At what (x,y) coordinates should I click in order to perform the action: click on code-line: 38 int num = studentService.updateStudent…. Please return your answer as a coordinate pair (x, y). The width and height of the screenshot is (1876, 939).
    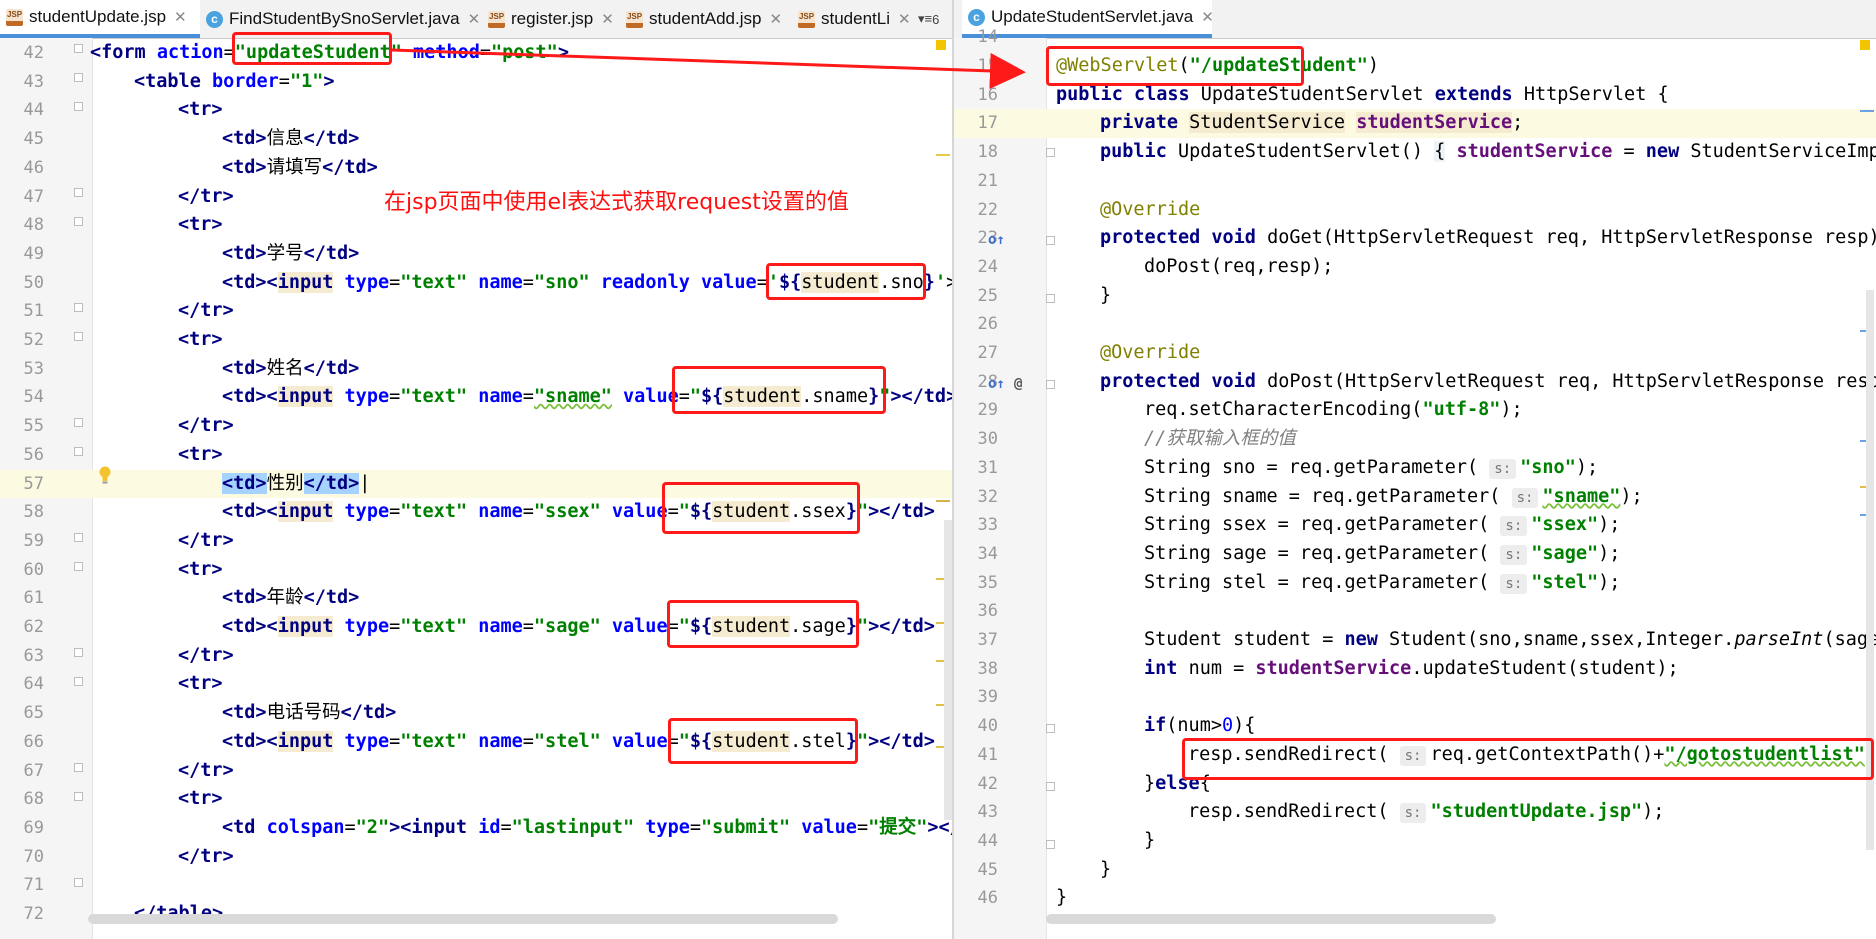
    Looking at the image, I should click on (1328, 668).